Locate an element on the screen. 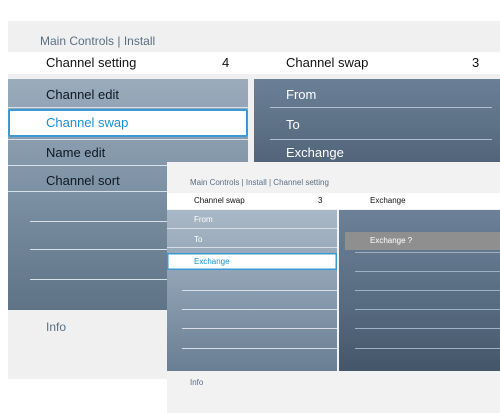  back-right-item-from: From is located at coordinates (301, 94).